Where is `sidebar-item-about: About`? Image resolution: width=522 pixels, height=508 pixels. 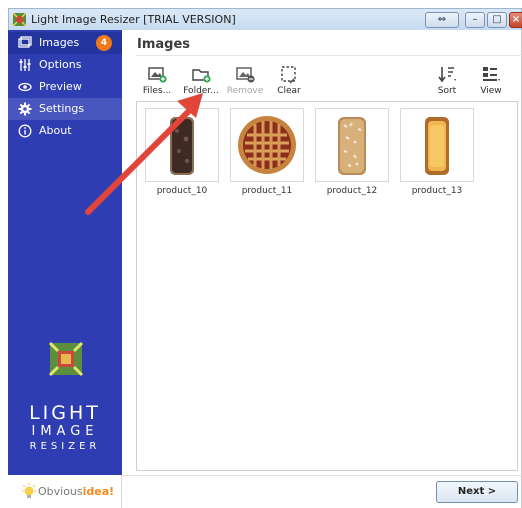 sidebar-item-about: About is located at coordinates (65, 131).